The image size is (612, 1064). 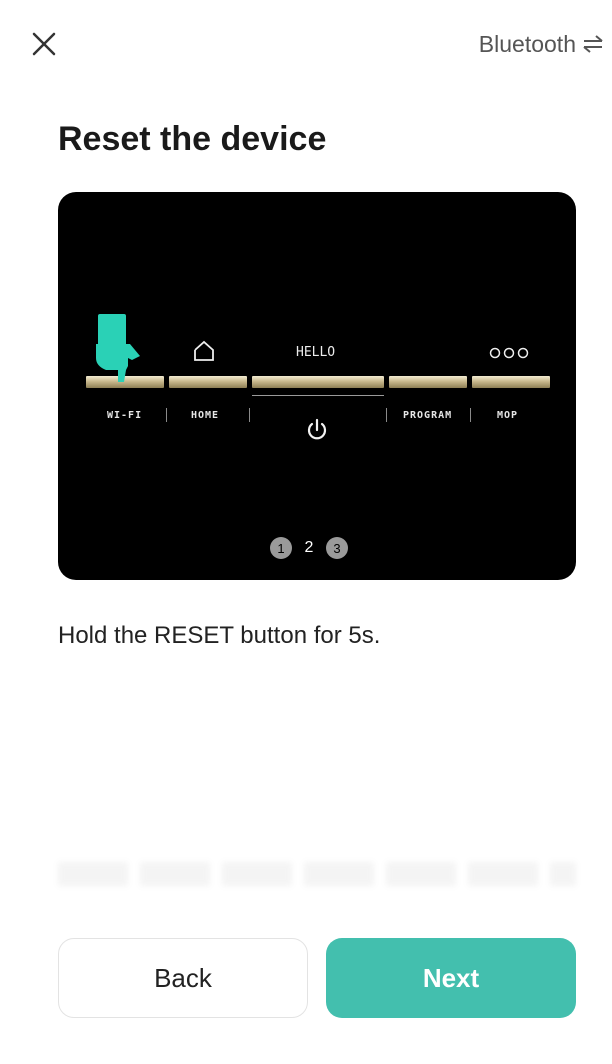 What do you see at coordinates (451, 978) in the screenshot?
I see `next-button: Next` at bounding box center [451, 978].